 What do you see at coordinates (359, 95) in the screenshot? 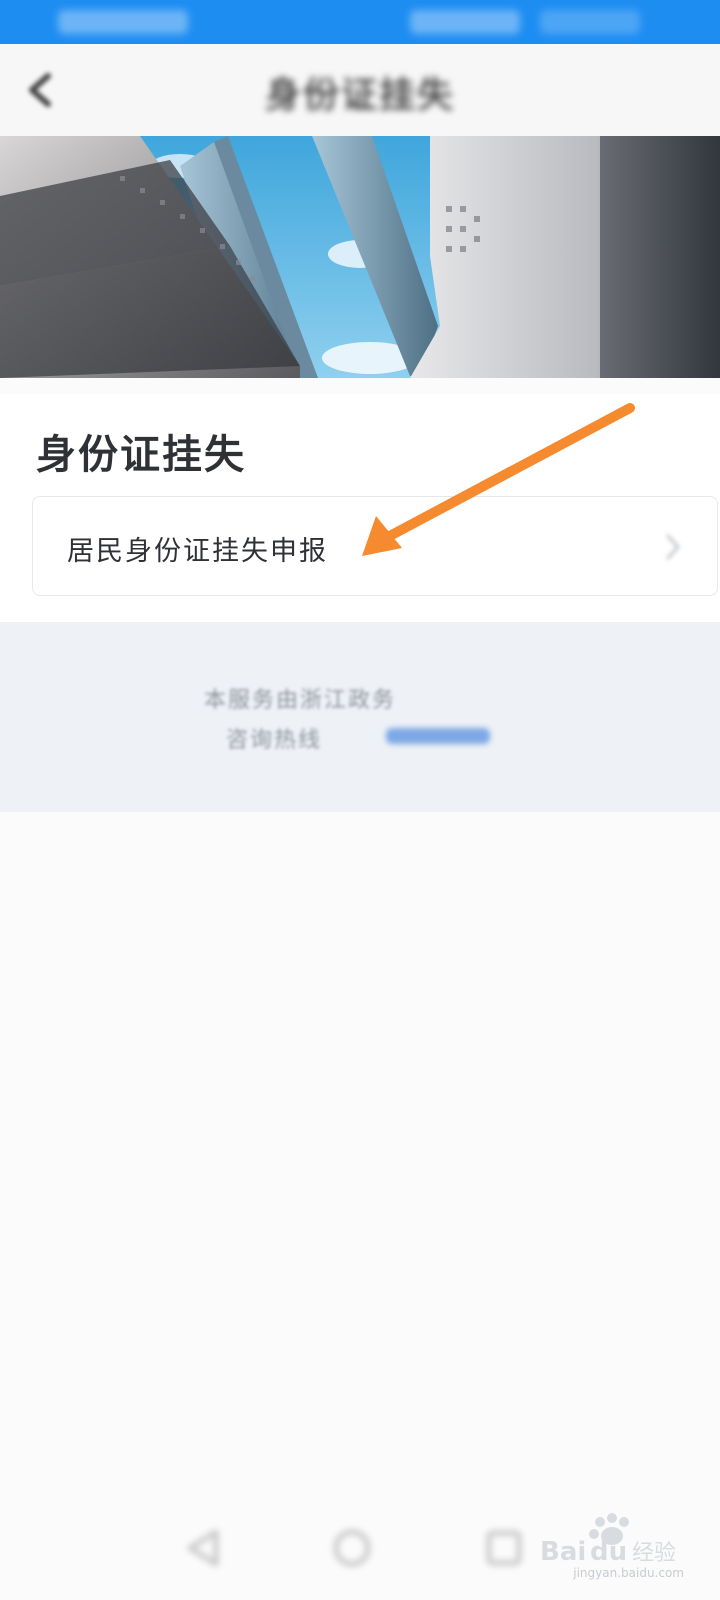
I see `page-title: 身份证挂失` at bounding box center [359, 95].